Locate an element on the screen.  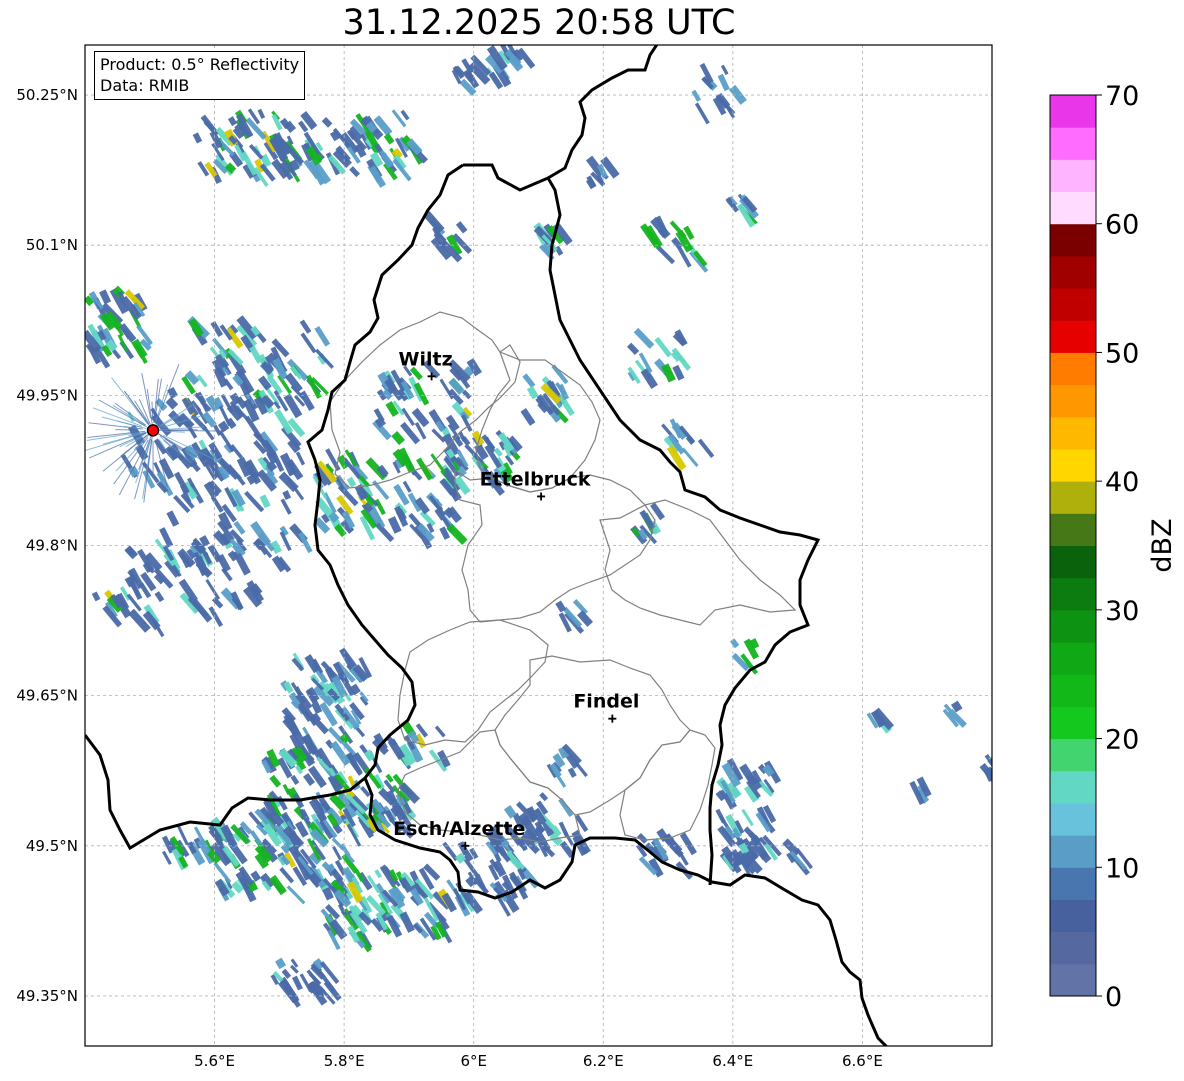
data-source-line: Data: RMIB is located at coordinates (145, 85).